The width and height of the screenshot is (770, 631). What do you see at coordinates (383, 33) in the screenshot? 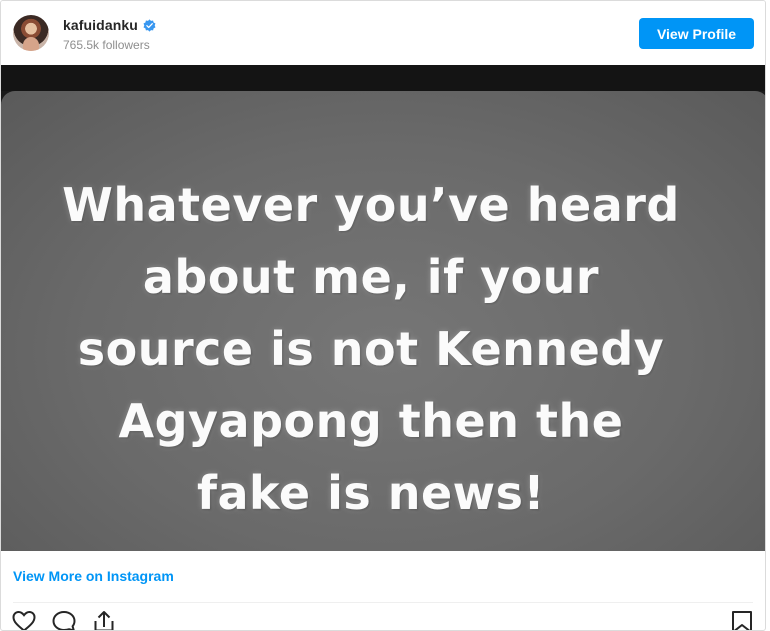
I see `post-header: kafuidanku 765.5k followers View Profile` at bounding box center [383, 33].